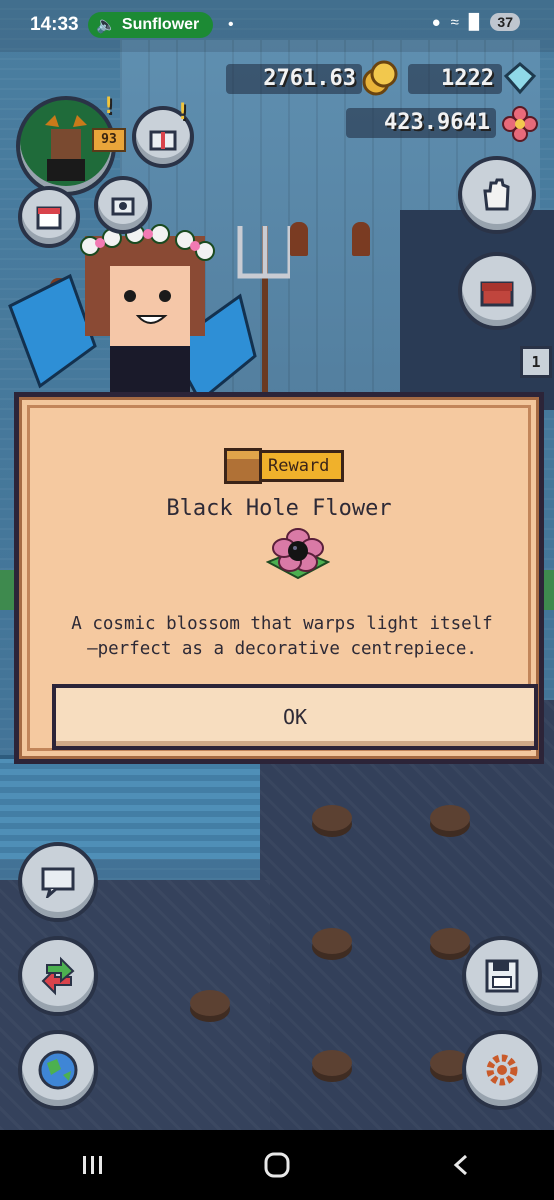 This screenshot has height=1200, width=554. I want to click on reward-badge: Reward, so click(284, 466).